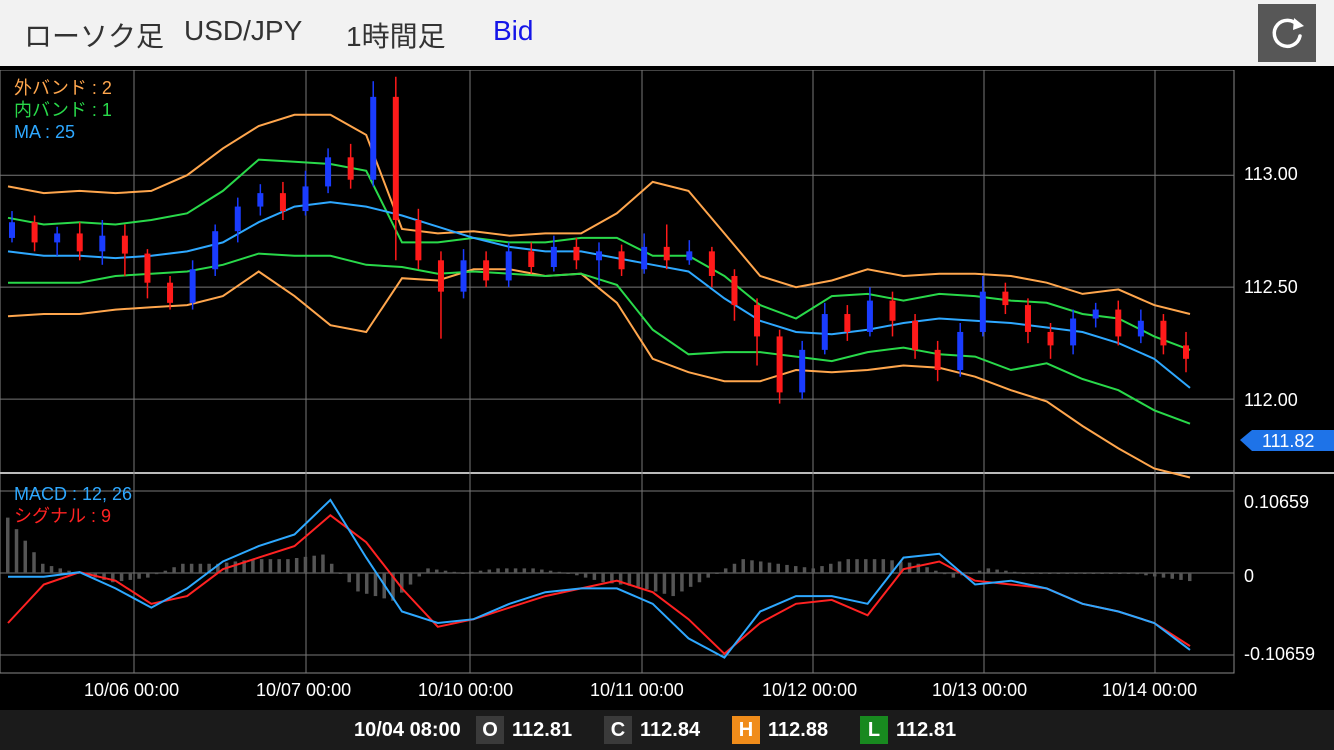  I want to click on time-tick-1013: 10/13 00:00, so click(979, 690).